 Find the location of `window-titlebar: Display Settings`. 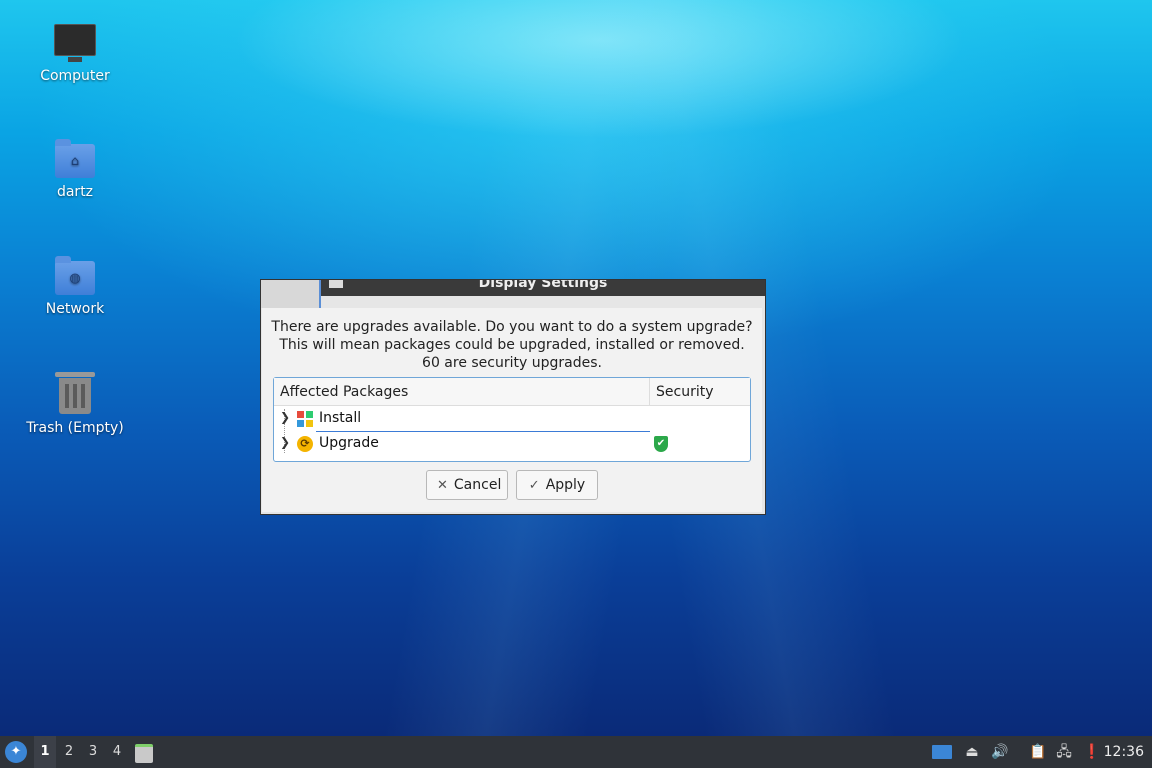

window-titlebar: Display Settings is located at coordinates (543, 288).